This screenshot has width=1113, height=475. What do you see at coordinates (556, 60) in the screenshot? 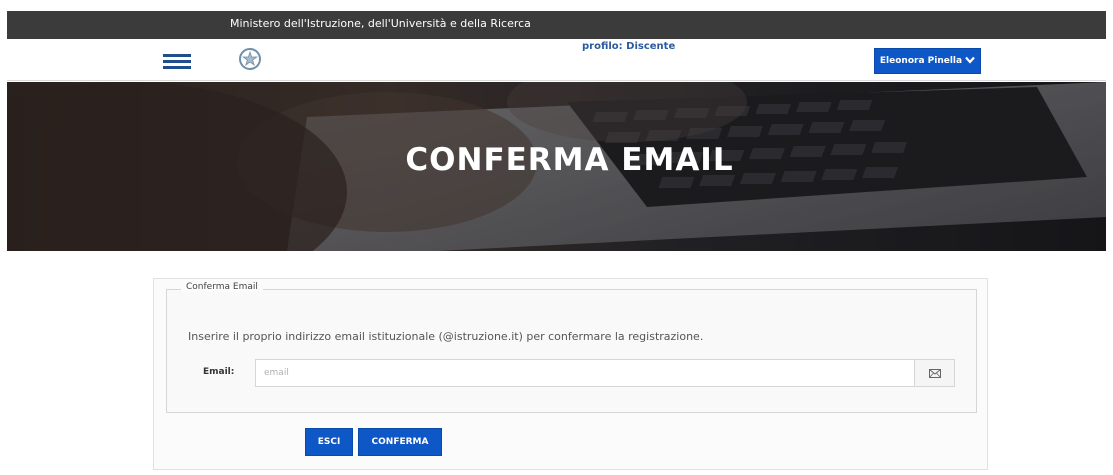
I see `header-navbar: profilo: Discente Eleonora Pinella` at bounding box center [556, 60].